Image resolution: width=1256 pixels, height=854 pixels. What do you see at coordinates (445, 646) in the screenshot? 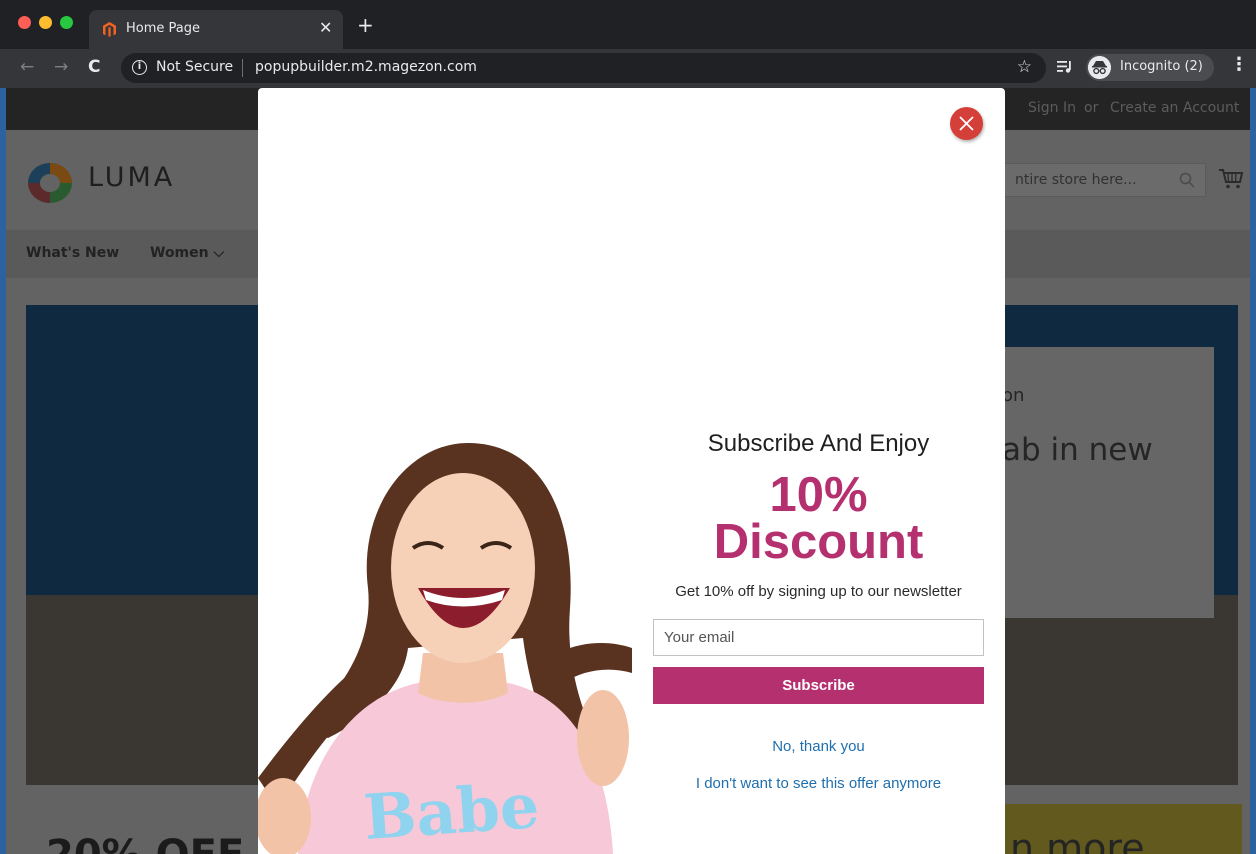
I see `popup-model-photo: Babe` at bounding box center [445, 646].